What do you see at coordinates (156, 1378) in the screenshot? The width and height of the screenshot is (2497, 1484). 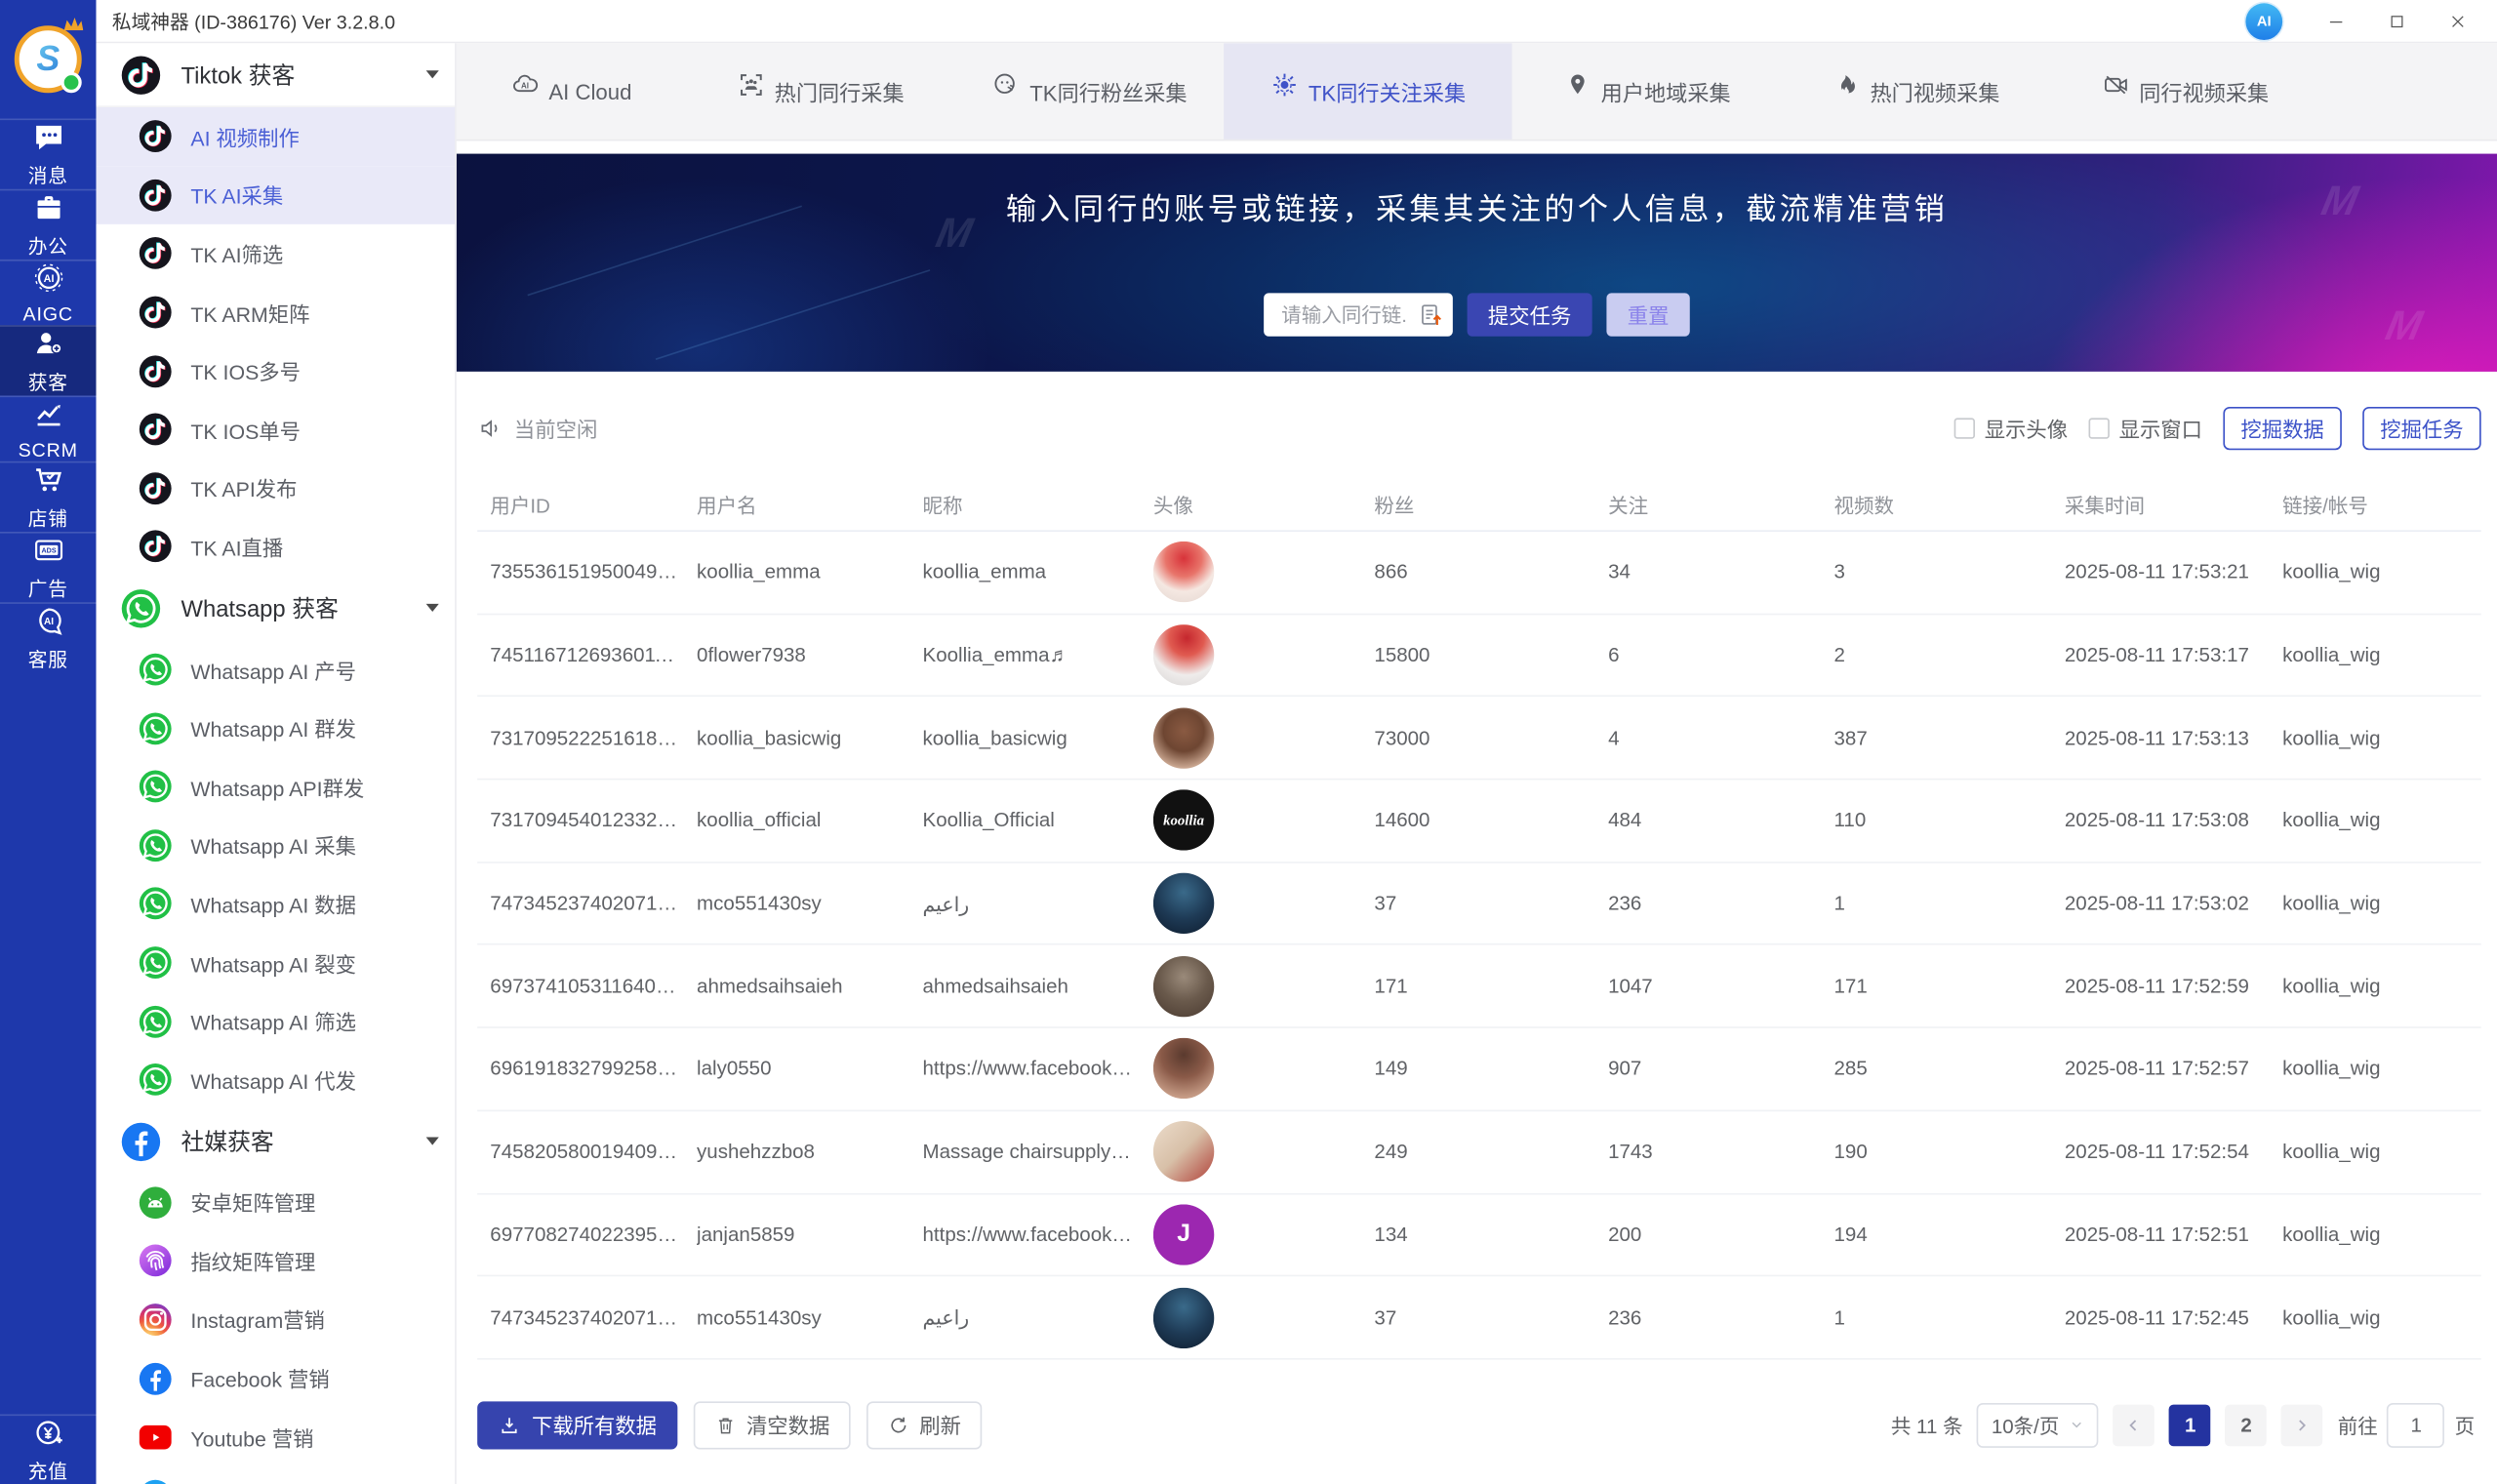 I see `facebook-icon` at bounding box center [156, 1378].